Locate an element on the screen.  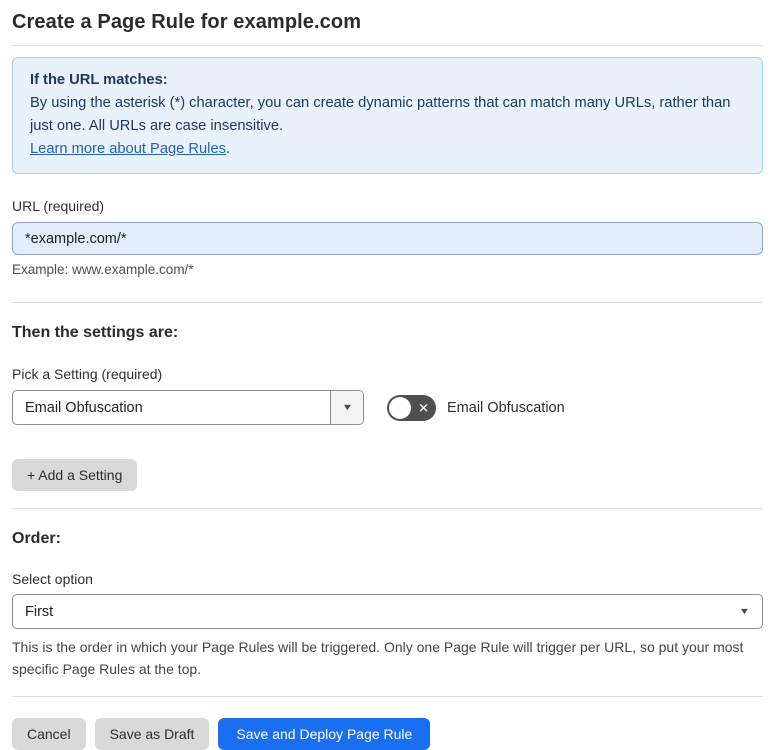
save-as-draft-button: Save as Draft is located at coordinates (152, 734).